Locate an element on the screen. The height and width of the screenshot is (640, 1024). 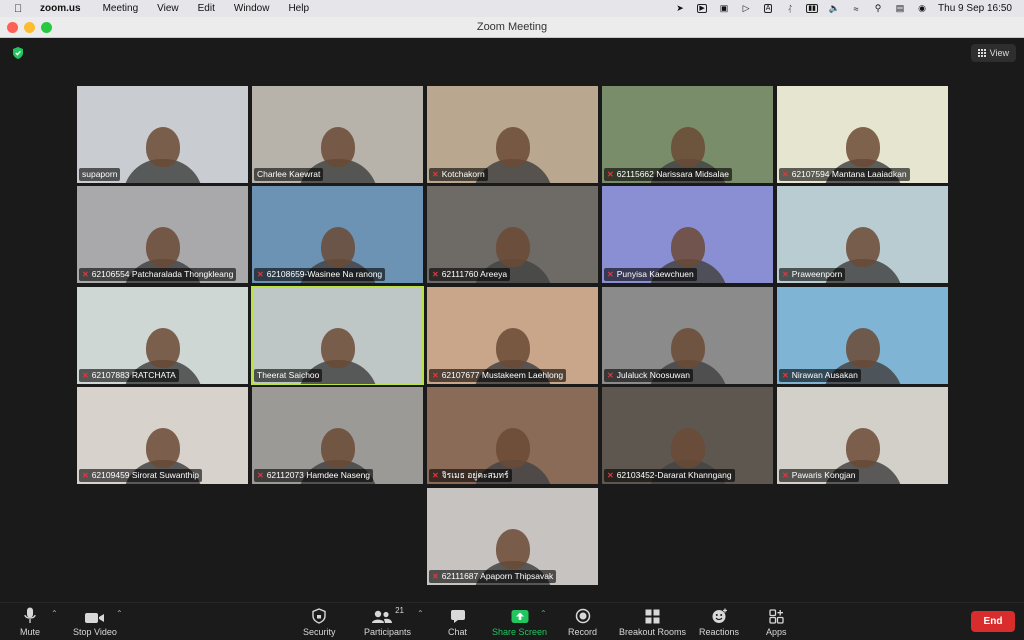
participant-video-tile: ✕ Punyisa Kaewchuen is located at coordinates (687, 234).